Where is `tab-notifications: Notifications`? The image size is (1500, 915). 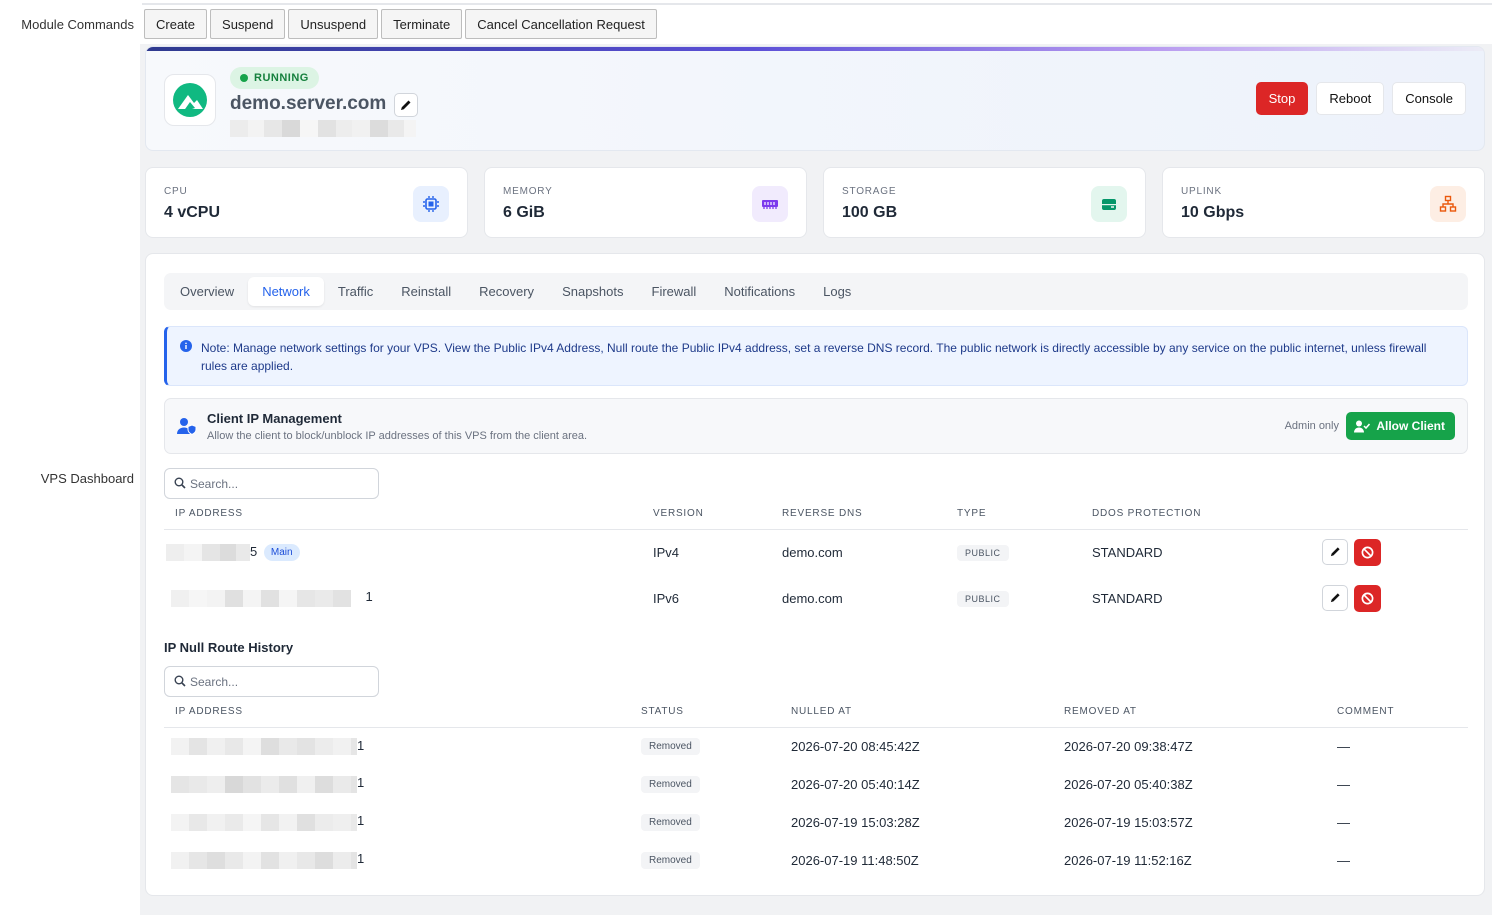
tab-notifications: Notifications is located at coordinates (759, 291).